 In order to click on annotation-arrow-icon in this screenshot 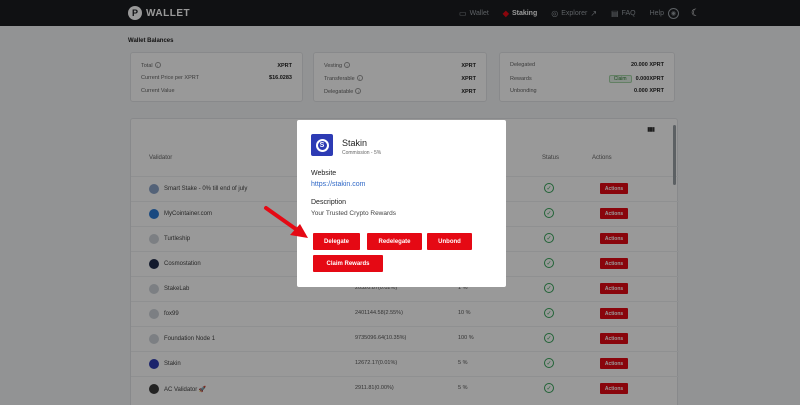, I will do `click(286, 222)`.